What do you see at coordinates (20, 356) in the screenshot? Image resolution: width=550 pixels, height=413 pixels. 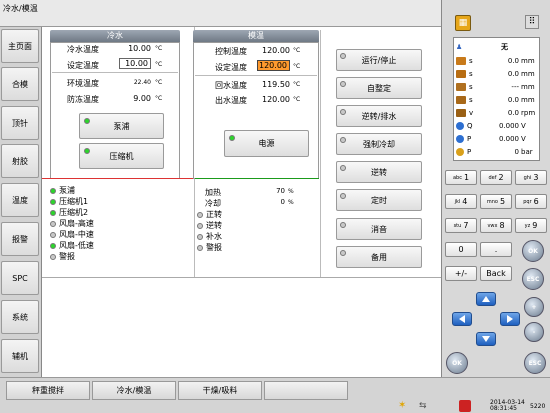 I see `nav-aux: 辅机` at bounding box center [20, 356].